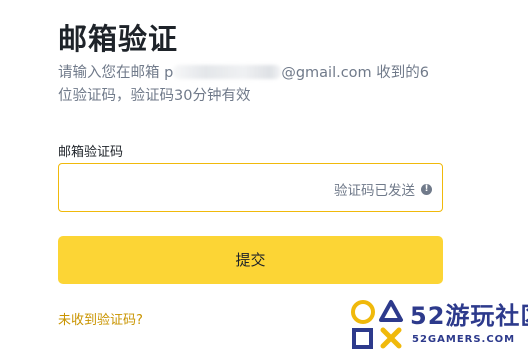 This screenshot has width=528, height=358. I want to click on watermark-domain: 52GAMERS.COM, so click(464, 339).